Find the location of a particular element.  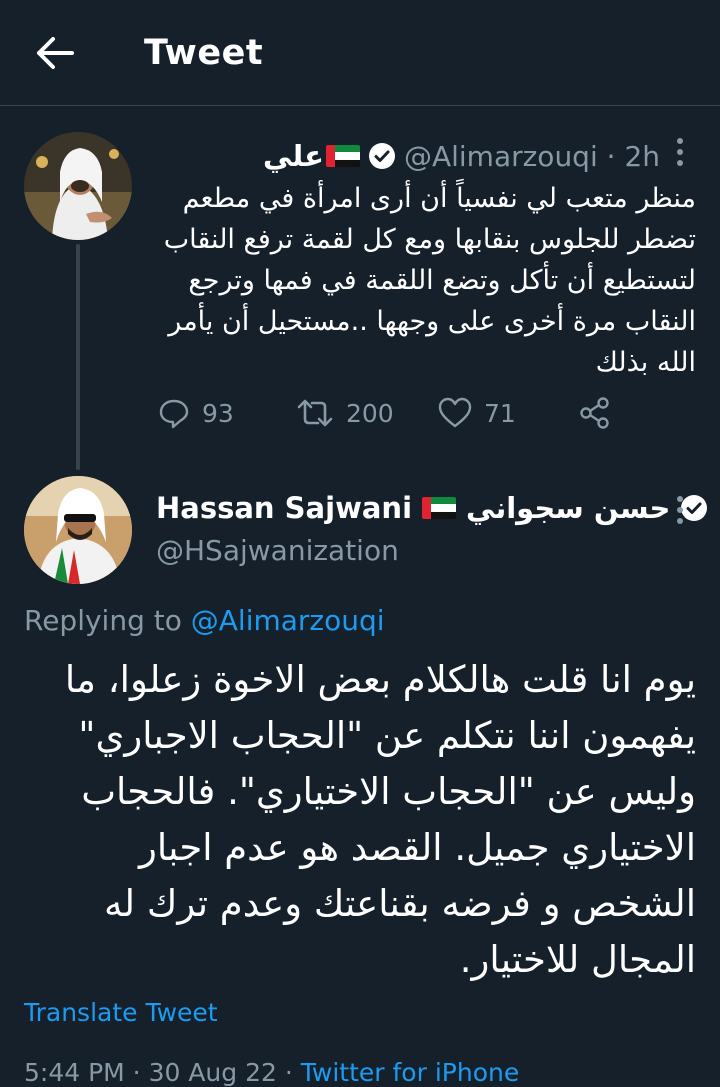

tweet-timestamp: 5:44 PM · 30 Aug 22 · is located at coordinates (158, 1072).